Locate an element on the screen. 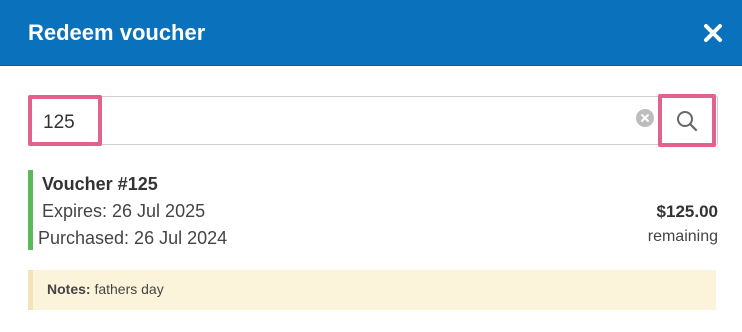 Image resolution: width=742 pixels, height=332 pixels. search-row is located at coordinates (373, 120).